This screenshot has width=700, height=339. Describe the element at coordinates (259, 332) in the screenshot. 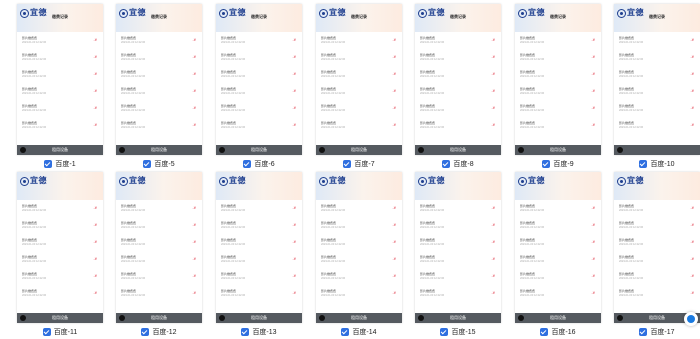

I see `card-caption: 百度-13` at that location.